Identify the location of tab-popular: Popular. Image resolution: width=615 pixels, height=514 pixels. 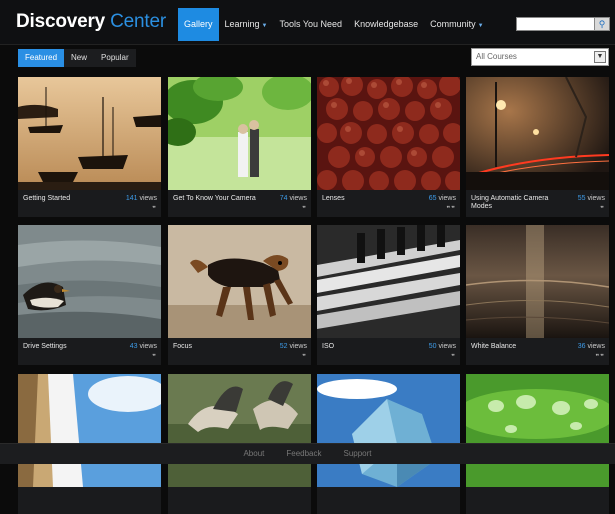
(115, 58).